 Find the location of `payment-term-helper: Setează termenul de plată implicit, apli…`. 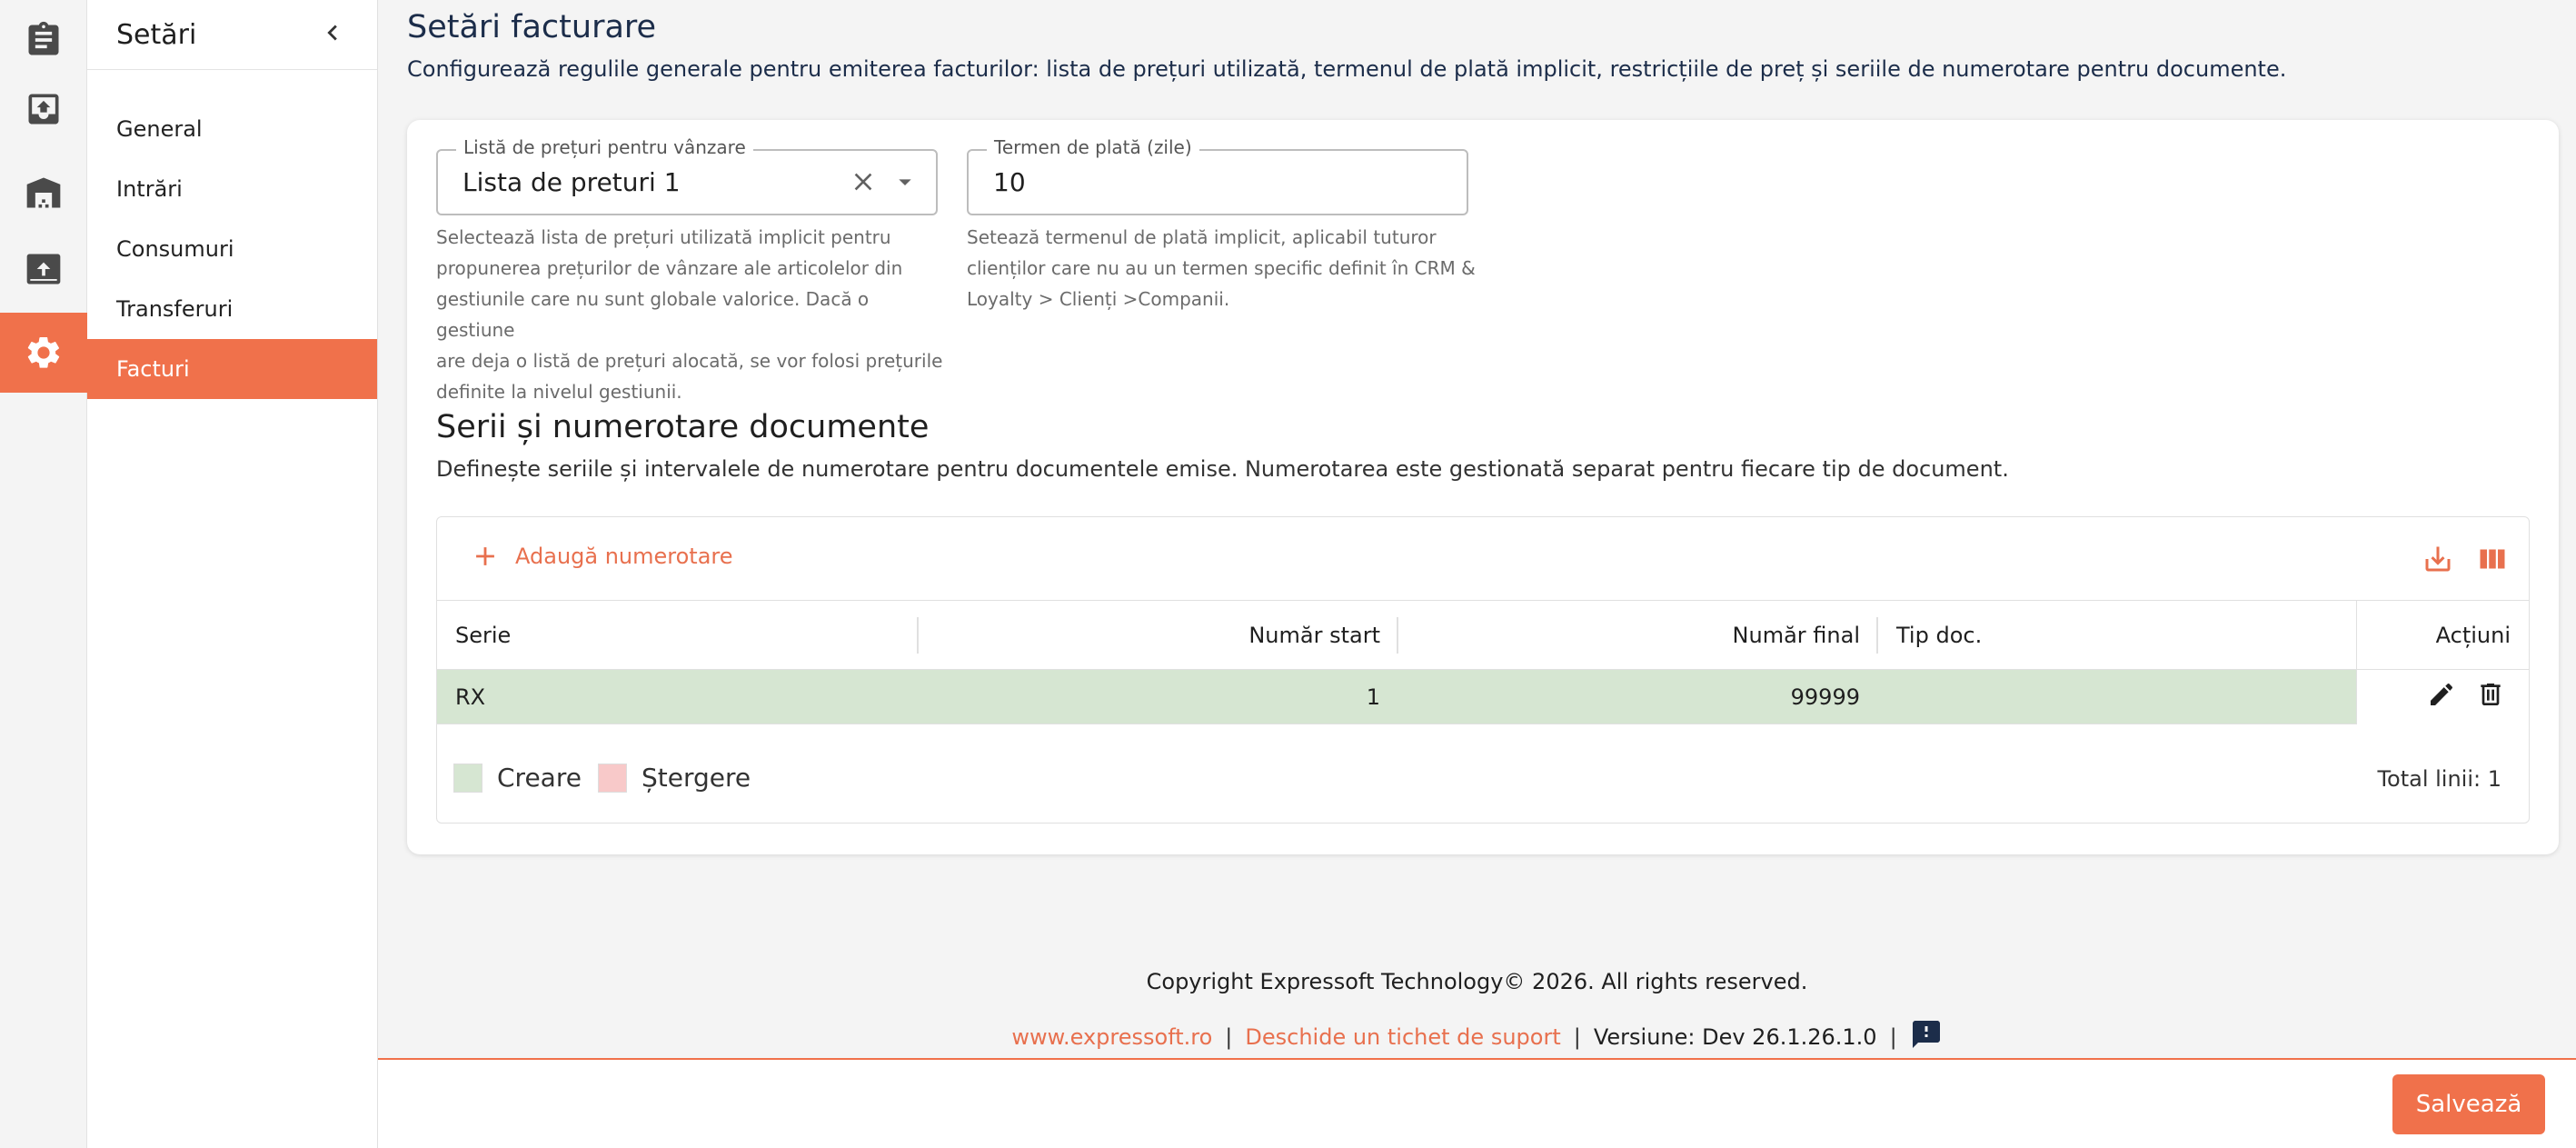

payment-term-helper: Setează termenul de plată implicit, apli… is located at coordinates (1221, 268).